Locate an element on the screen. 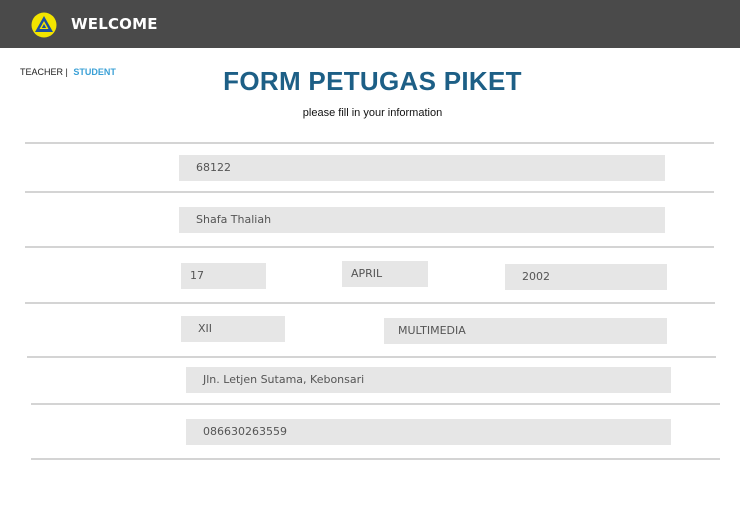 Image resolution: width=740 pixels, height=527 pixels. welcome-title: WELCOME is located at coordinates (114, 24).